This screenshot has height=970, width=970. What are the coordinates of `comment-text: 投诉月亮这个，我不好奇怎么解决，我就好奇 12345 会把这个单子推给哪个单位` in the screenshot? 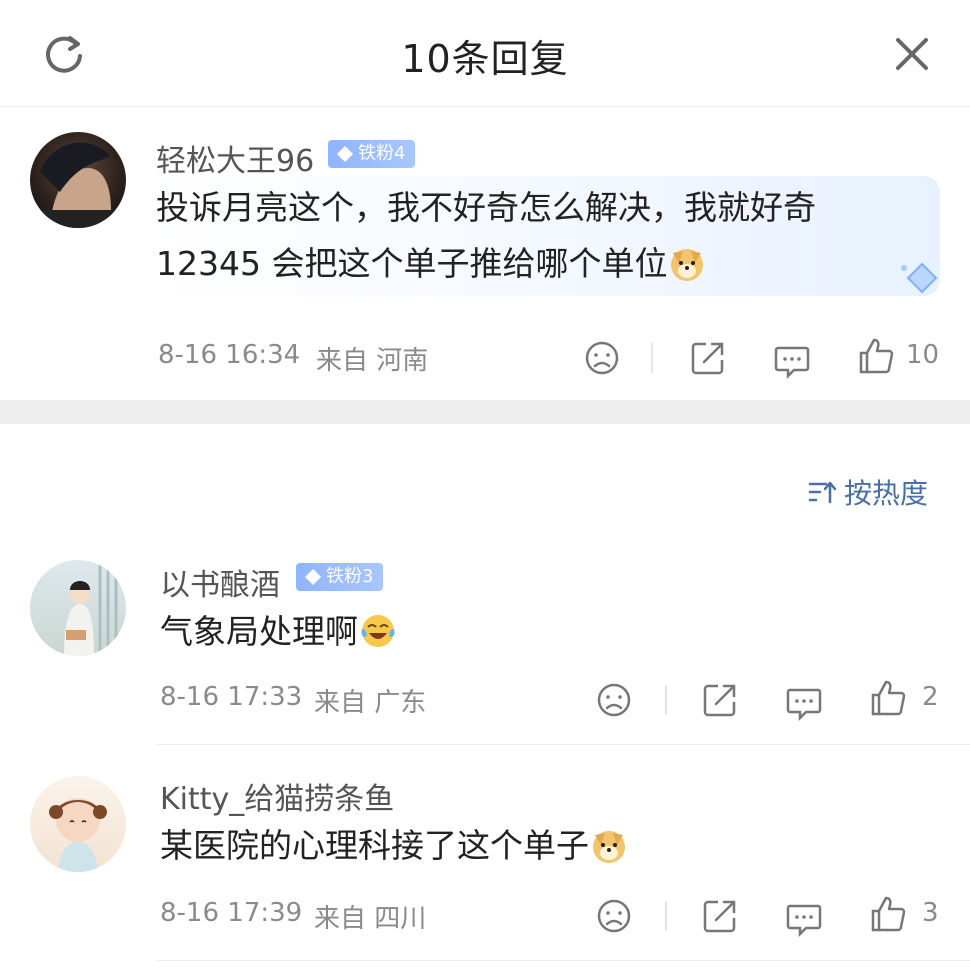 It's located at (486, 236).